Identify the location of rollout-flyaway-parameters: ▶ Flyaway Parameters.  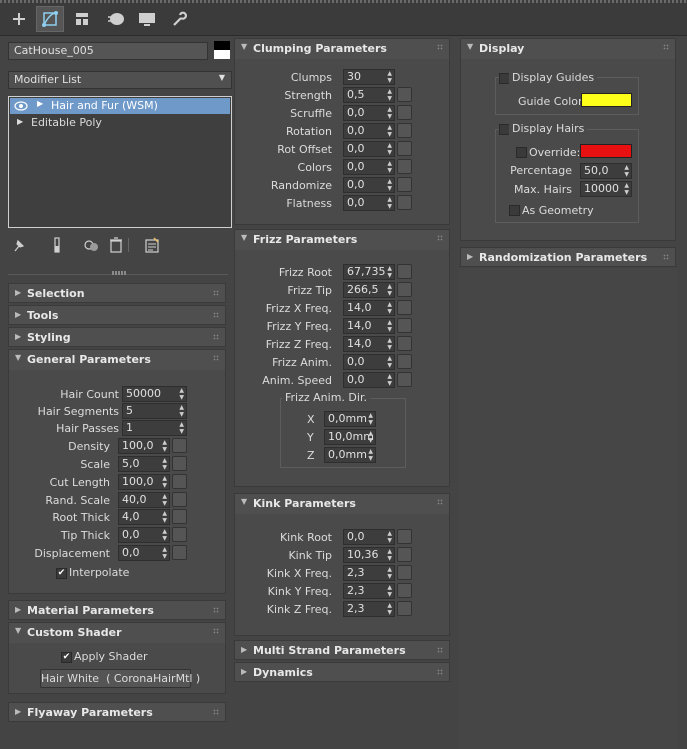
(117, 712).